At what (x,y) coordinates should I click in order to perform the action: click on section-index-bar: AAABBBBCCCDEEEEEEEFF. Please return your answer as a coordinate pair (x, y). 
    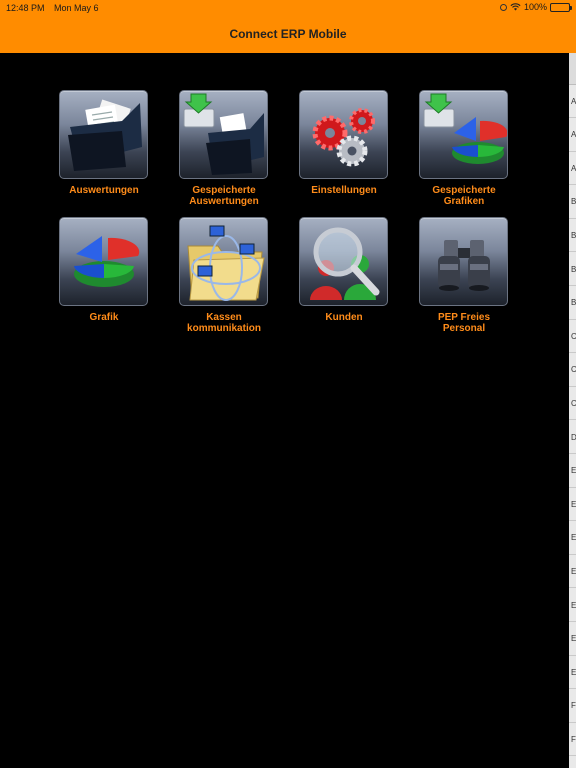
    Looking at the image, I should click on (572, 410).